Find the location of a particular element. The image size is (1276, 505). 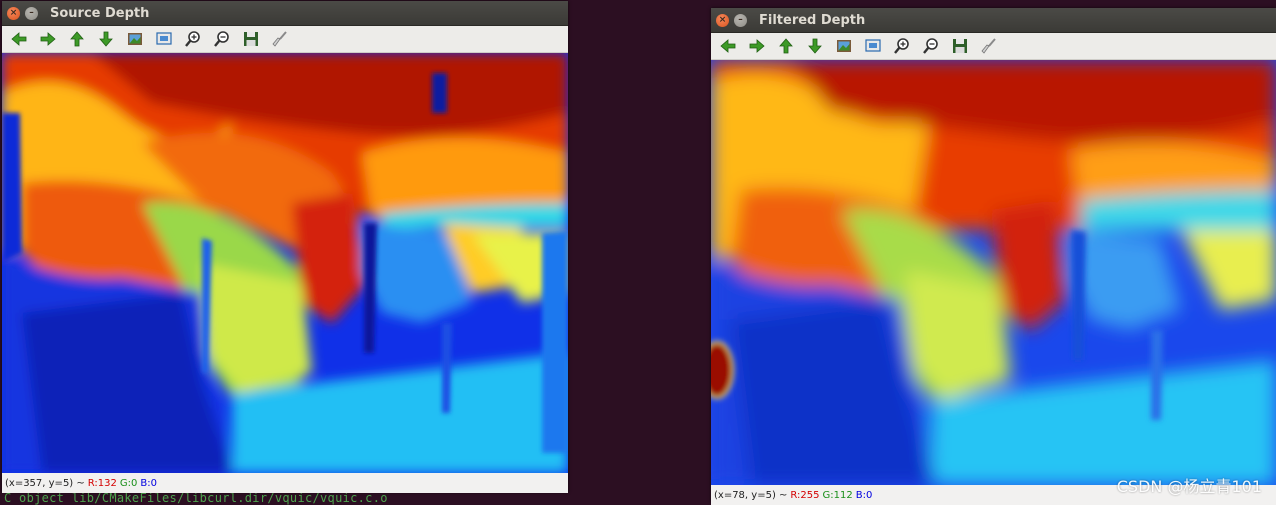

watermark-text: CSDN @杨立青101 is located at coordinates (1189, 486).